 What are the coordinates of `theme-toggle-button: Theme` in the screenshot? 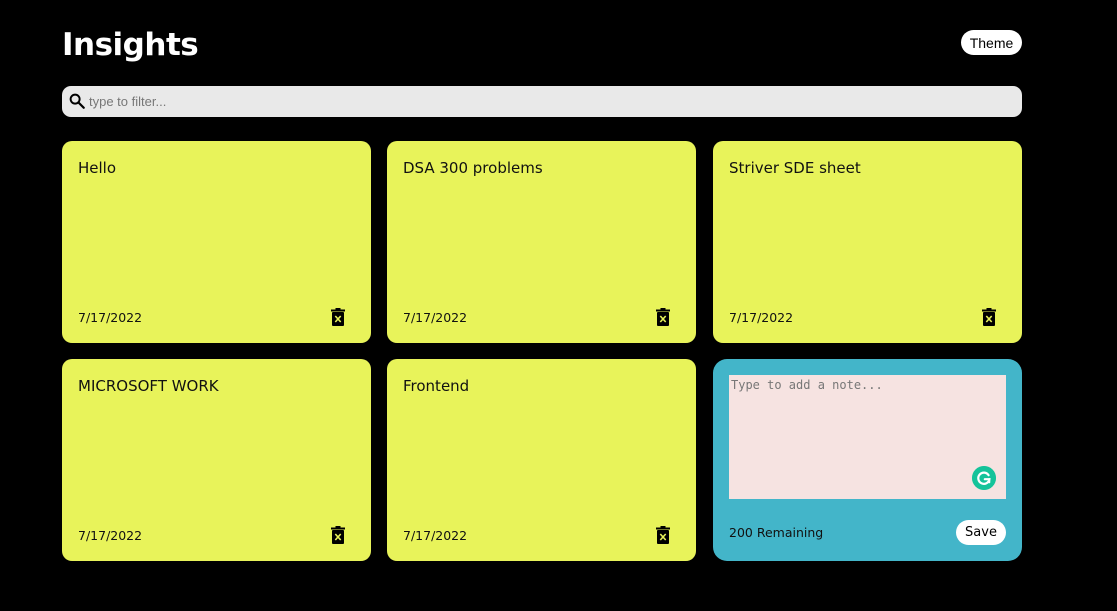 It's located at (991, 42).